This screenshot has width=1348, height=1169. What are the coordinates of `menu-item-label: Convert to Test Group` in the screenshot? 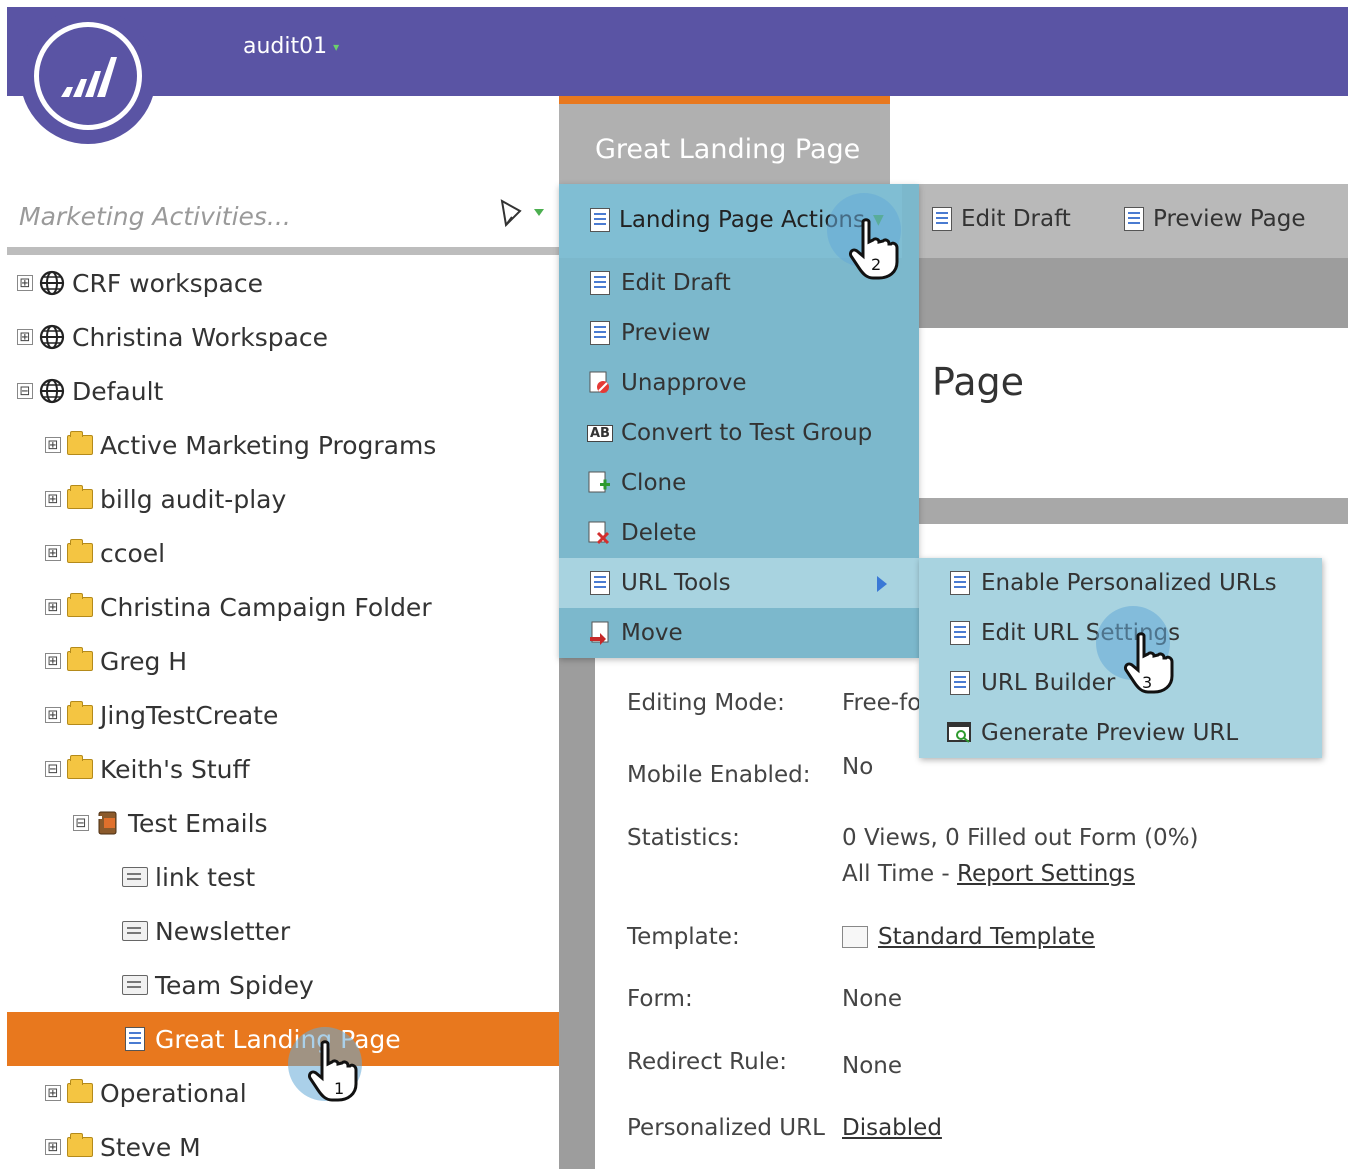 It's located at (747, 433).